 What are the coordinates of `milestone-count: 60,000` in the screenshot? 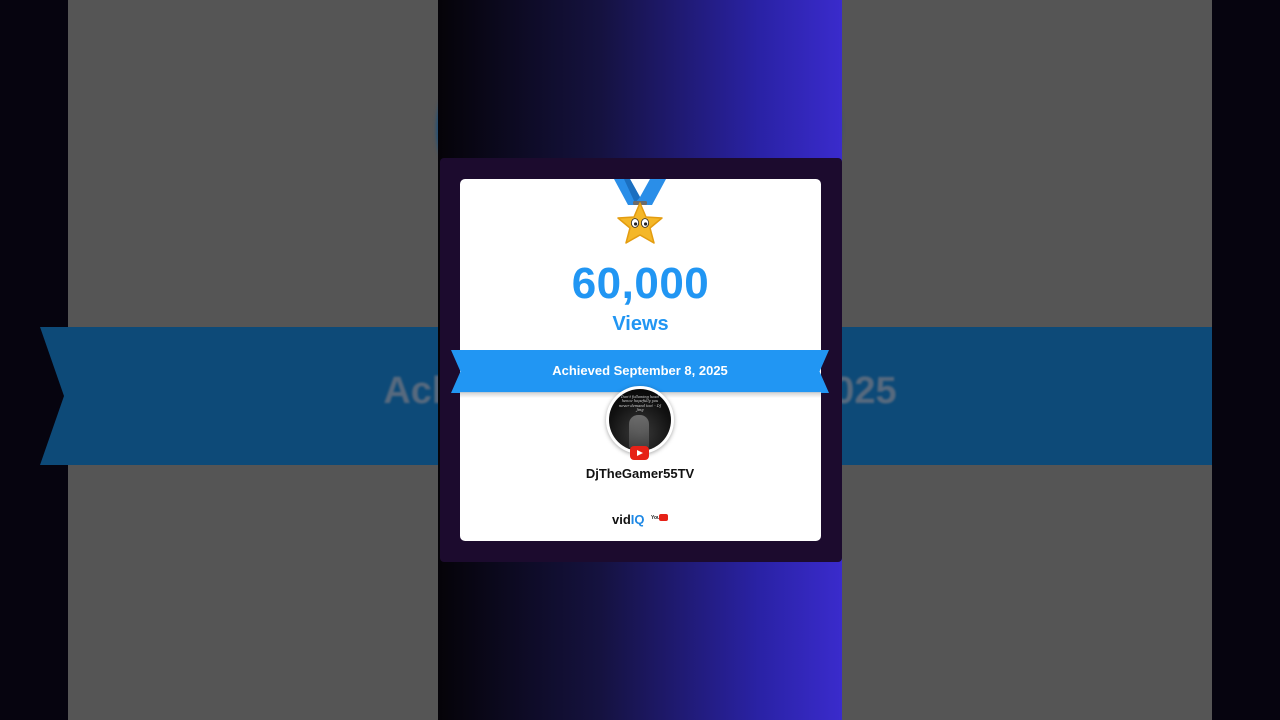 It's located at (640, 283).